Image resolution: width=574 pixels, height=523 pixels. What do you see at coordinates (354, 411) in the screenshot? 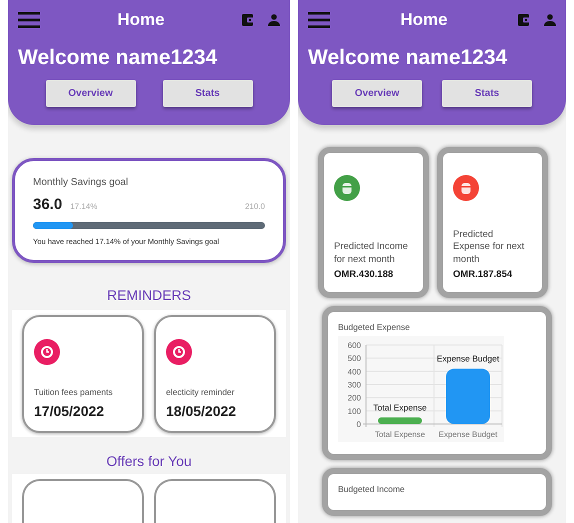
I see `axis-tick-label: 100` at bounding box center [354, 411].